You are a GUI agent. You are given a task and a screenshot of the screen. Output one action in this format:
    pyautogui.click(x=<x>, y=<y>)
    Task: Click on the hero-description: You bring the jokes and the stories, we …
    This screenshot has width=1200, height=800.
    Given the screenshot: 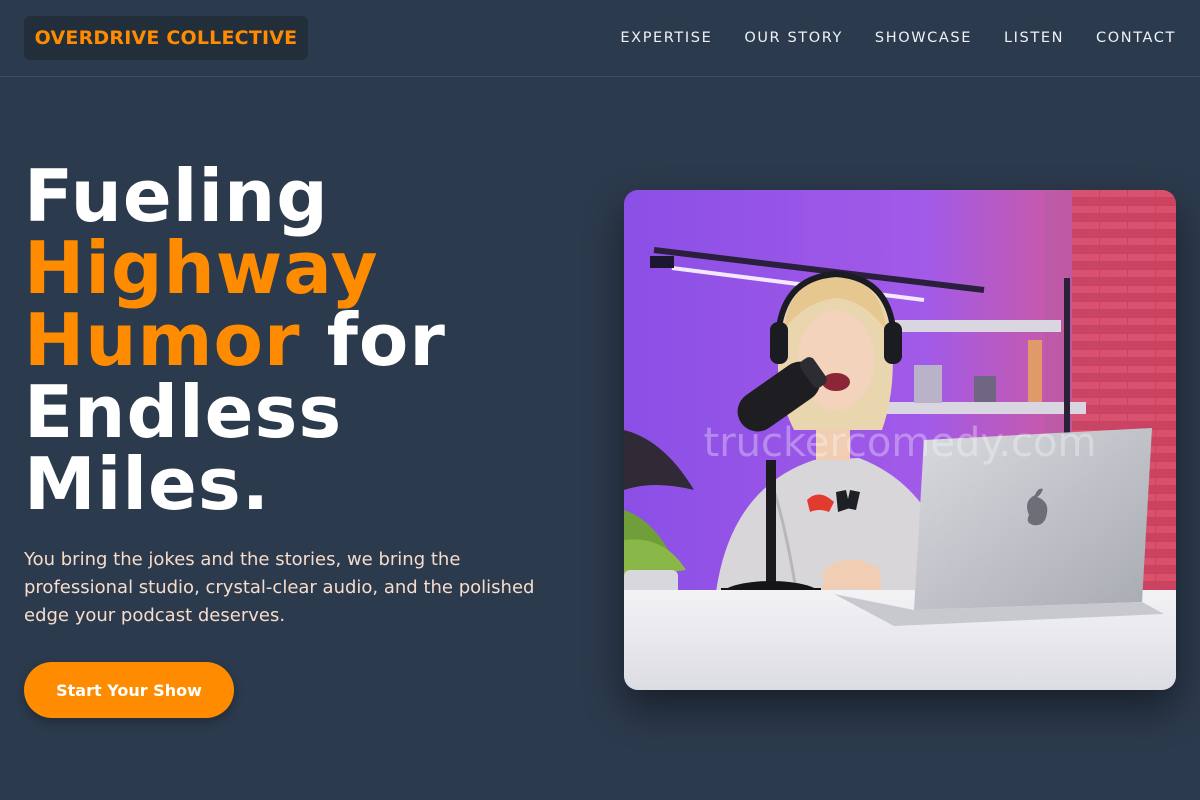 What is the action you would take?
    pyautogui.click(x=279, y=587)
    